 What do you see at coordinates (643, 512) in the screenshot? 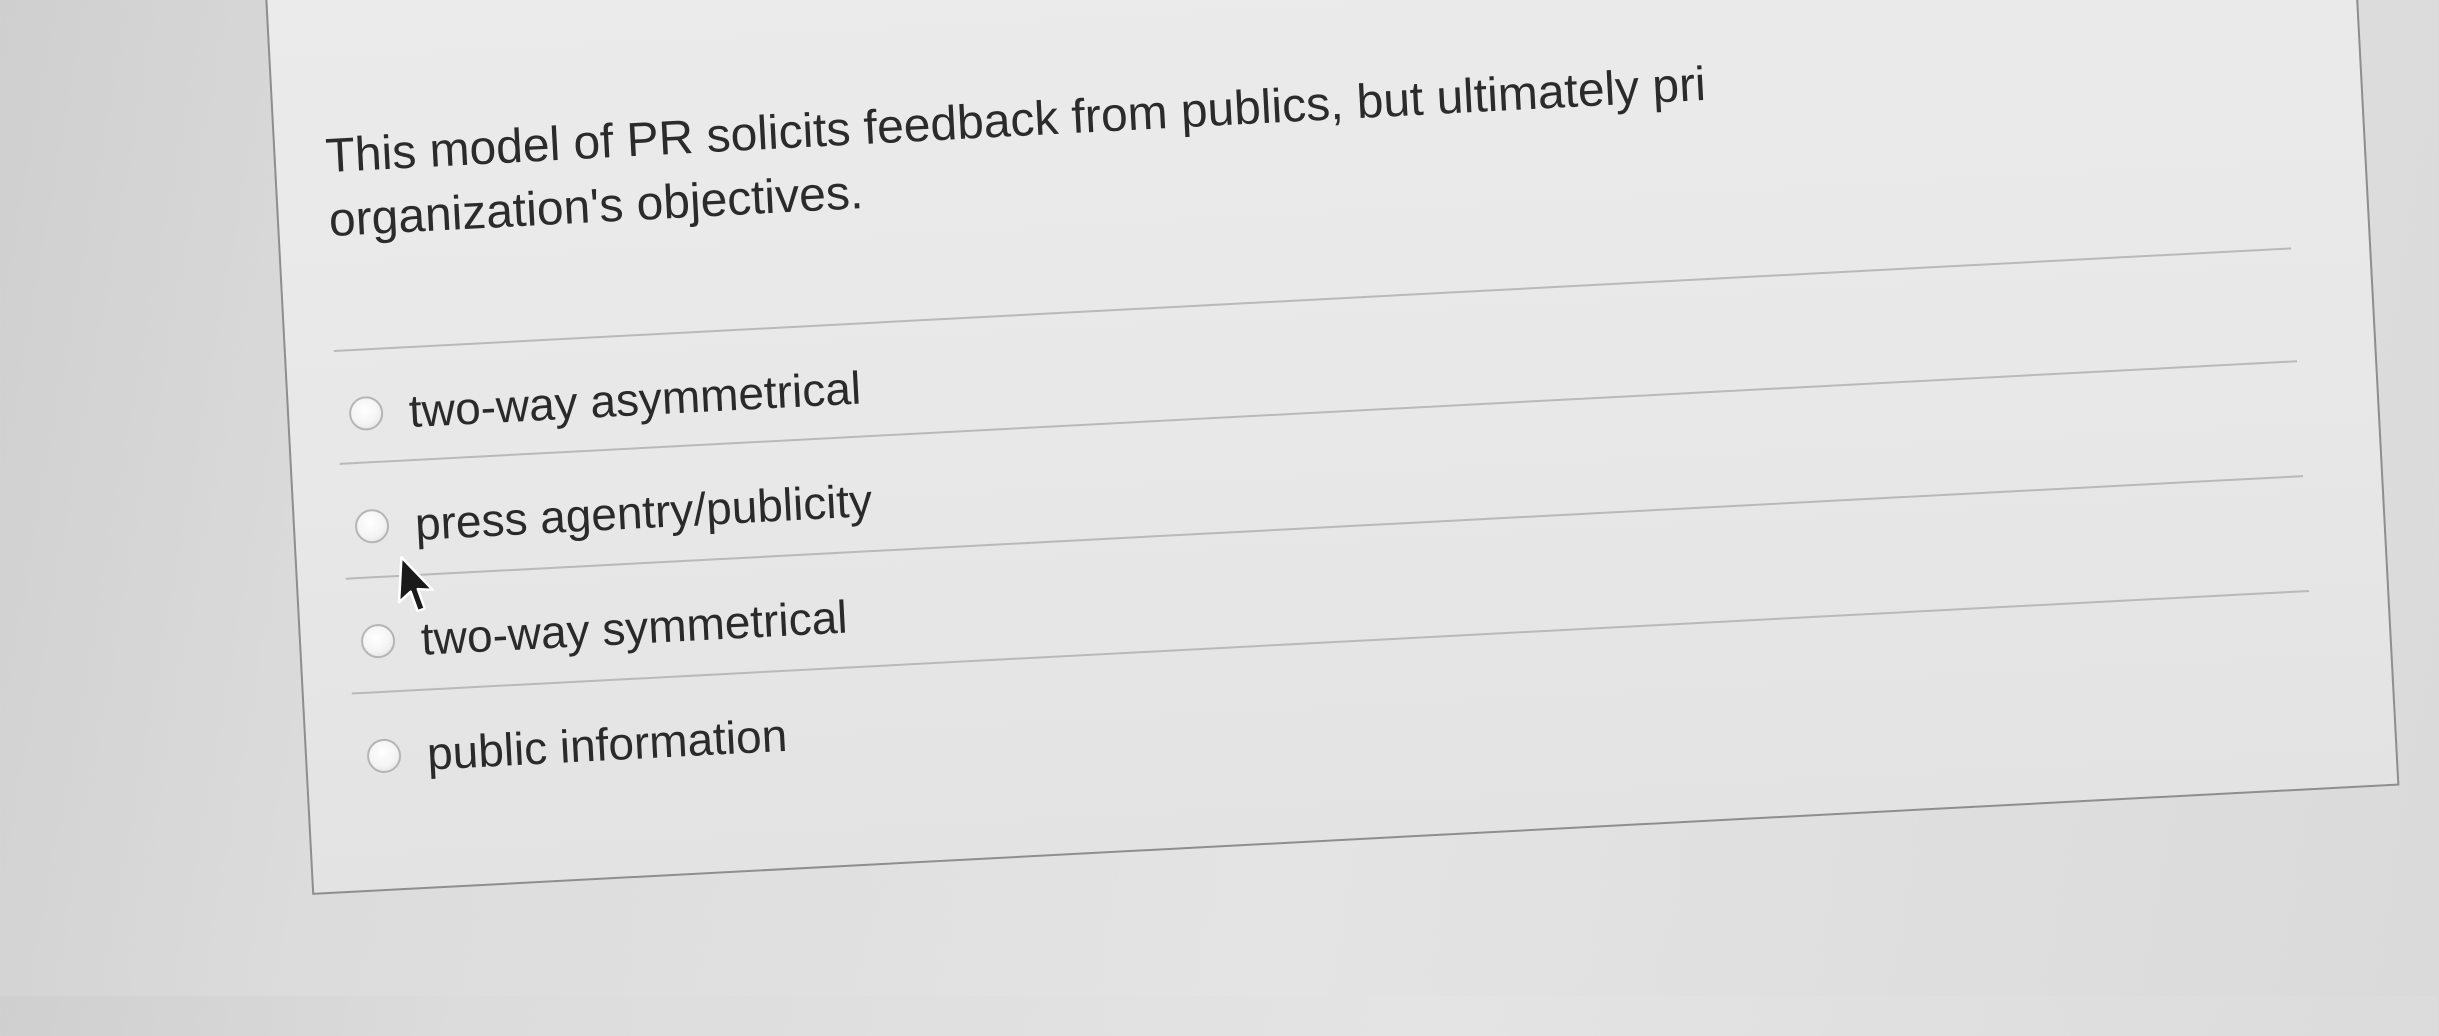
I see `answer-option-label: press agentry/publicity` at bounding box center [643, 512].